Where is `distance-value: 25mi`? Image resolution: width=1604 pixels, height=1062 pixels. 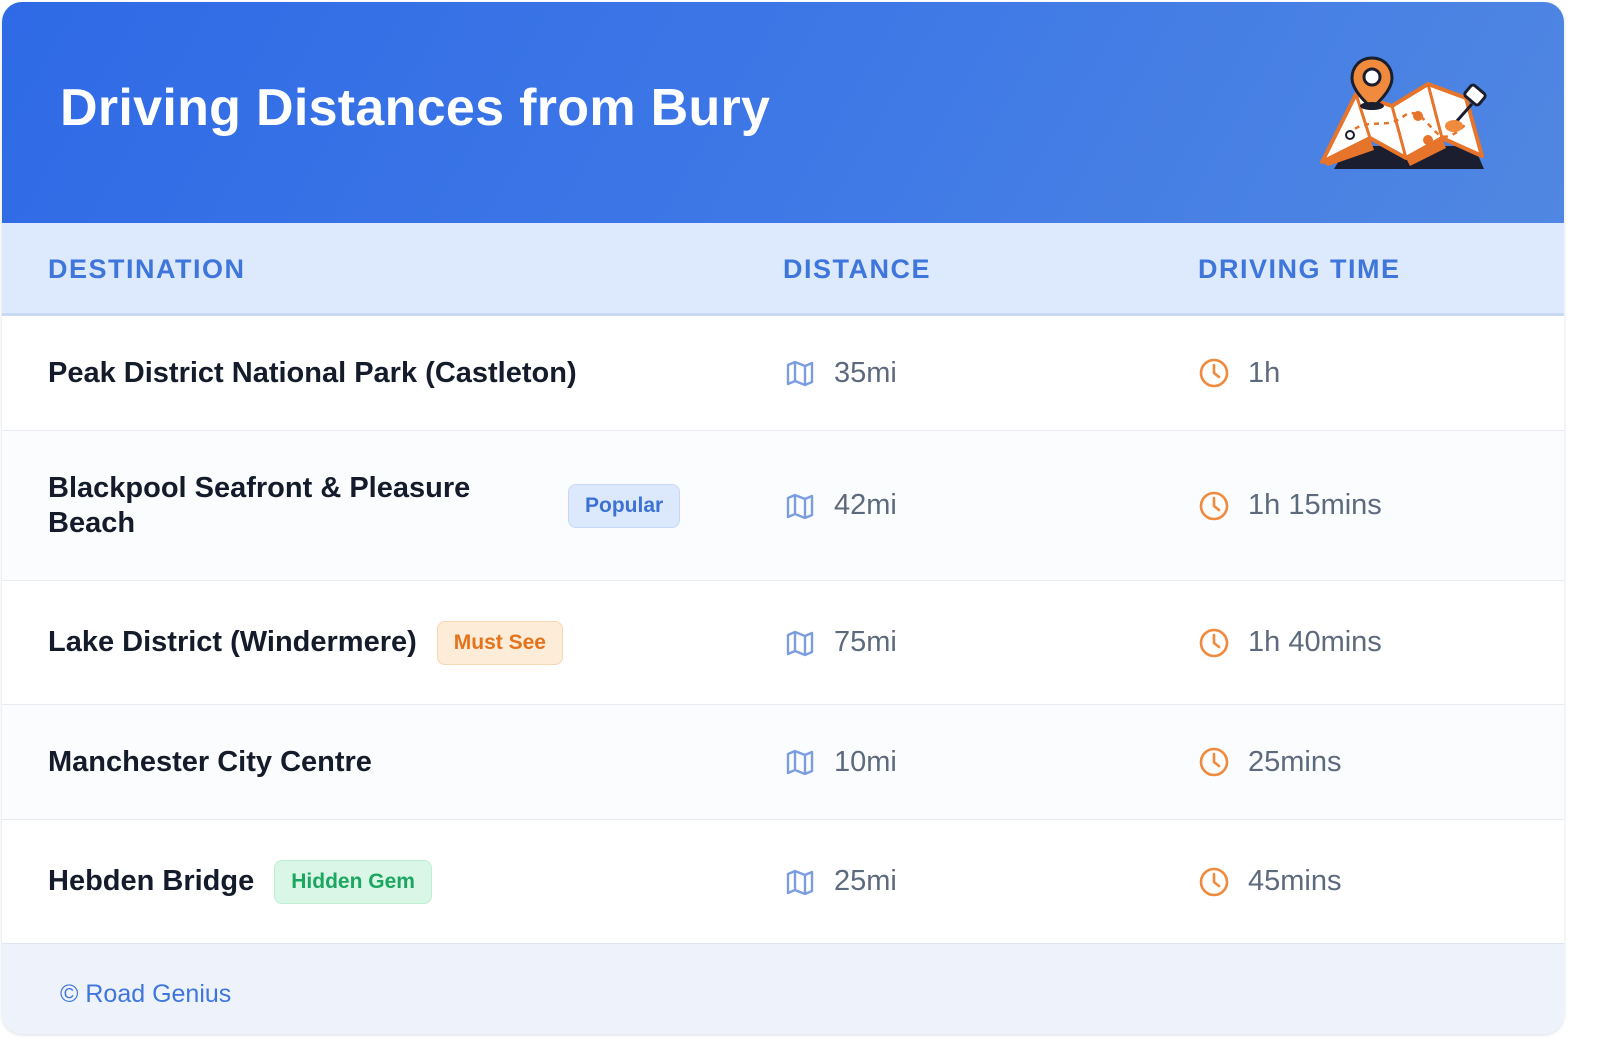
distance-value: 25mi is located at coordinates (865, 881).